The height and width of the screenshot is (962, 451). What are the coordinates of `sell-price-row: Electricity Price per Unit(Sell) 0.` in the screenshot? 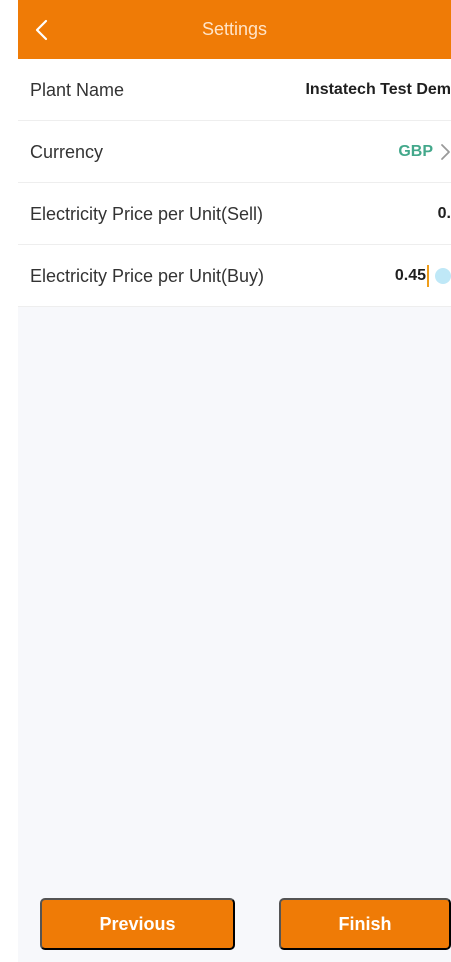 It's located at (234, 214).